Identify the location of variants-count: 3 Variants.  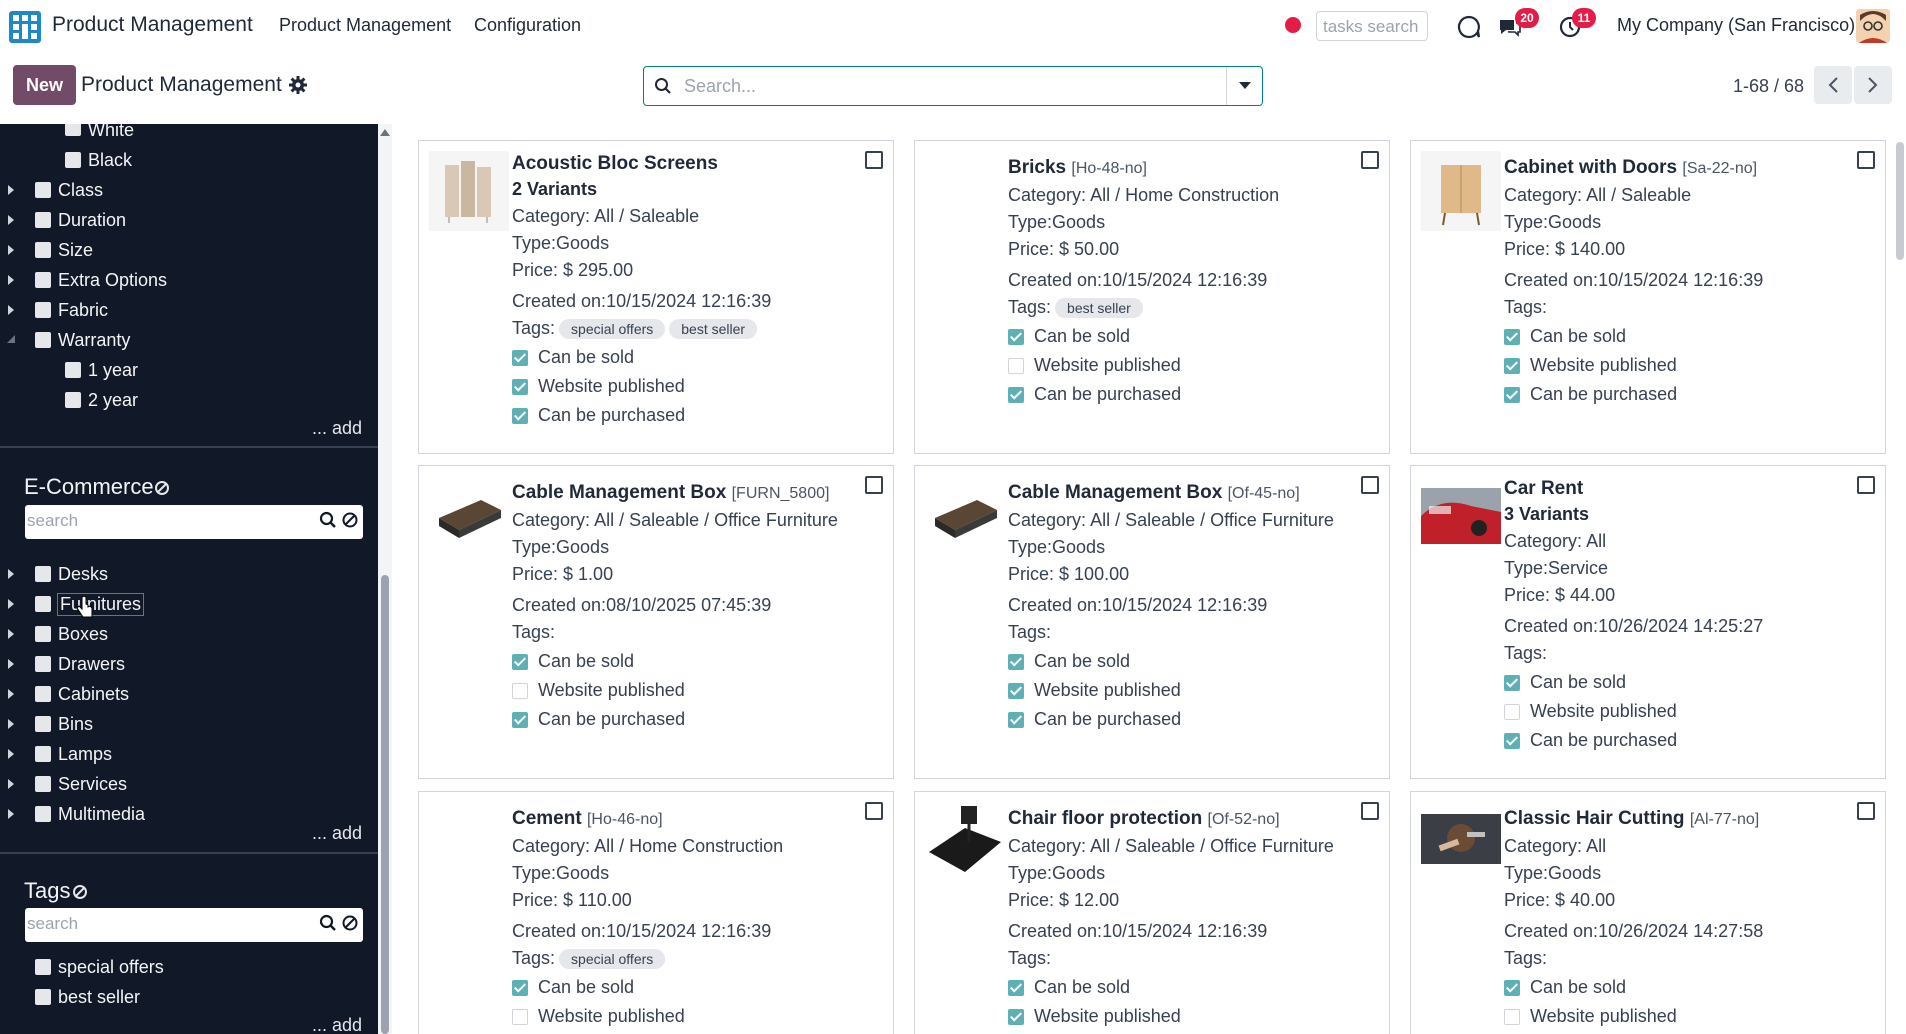
(1689, 514).